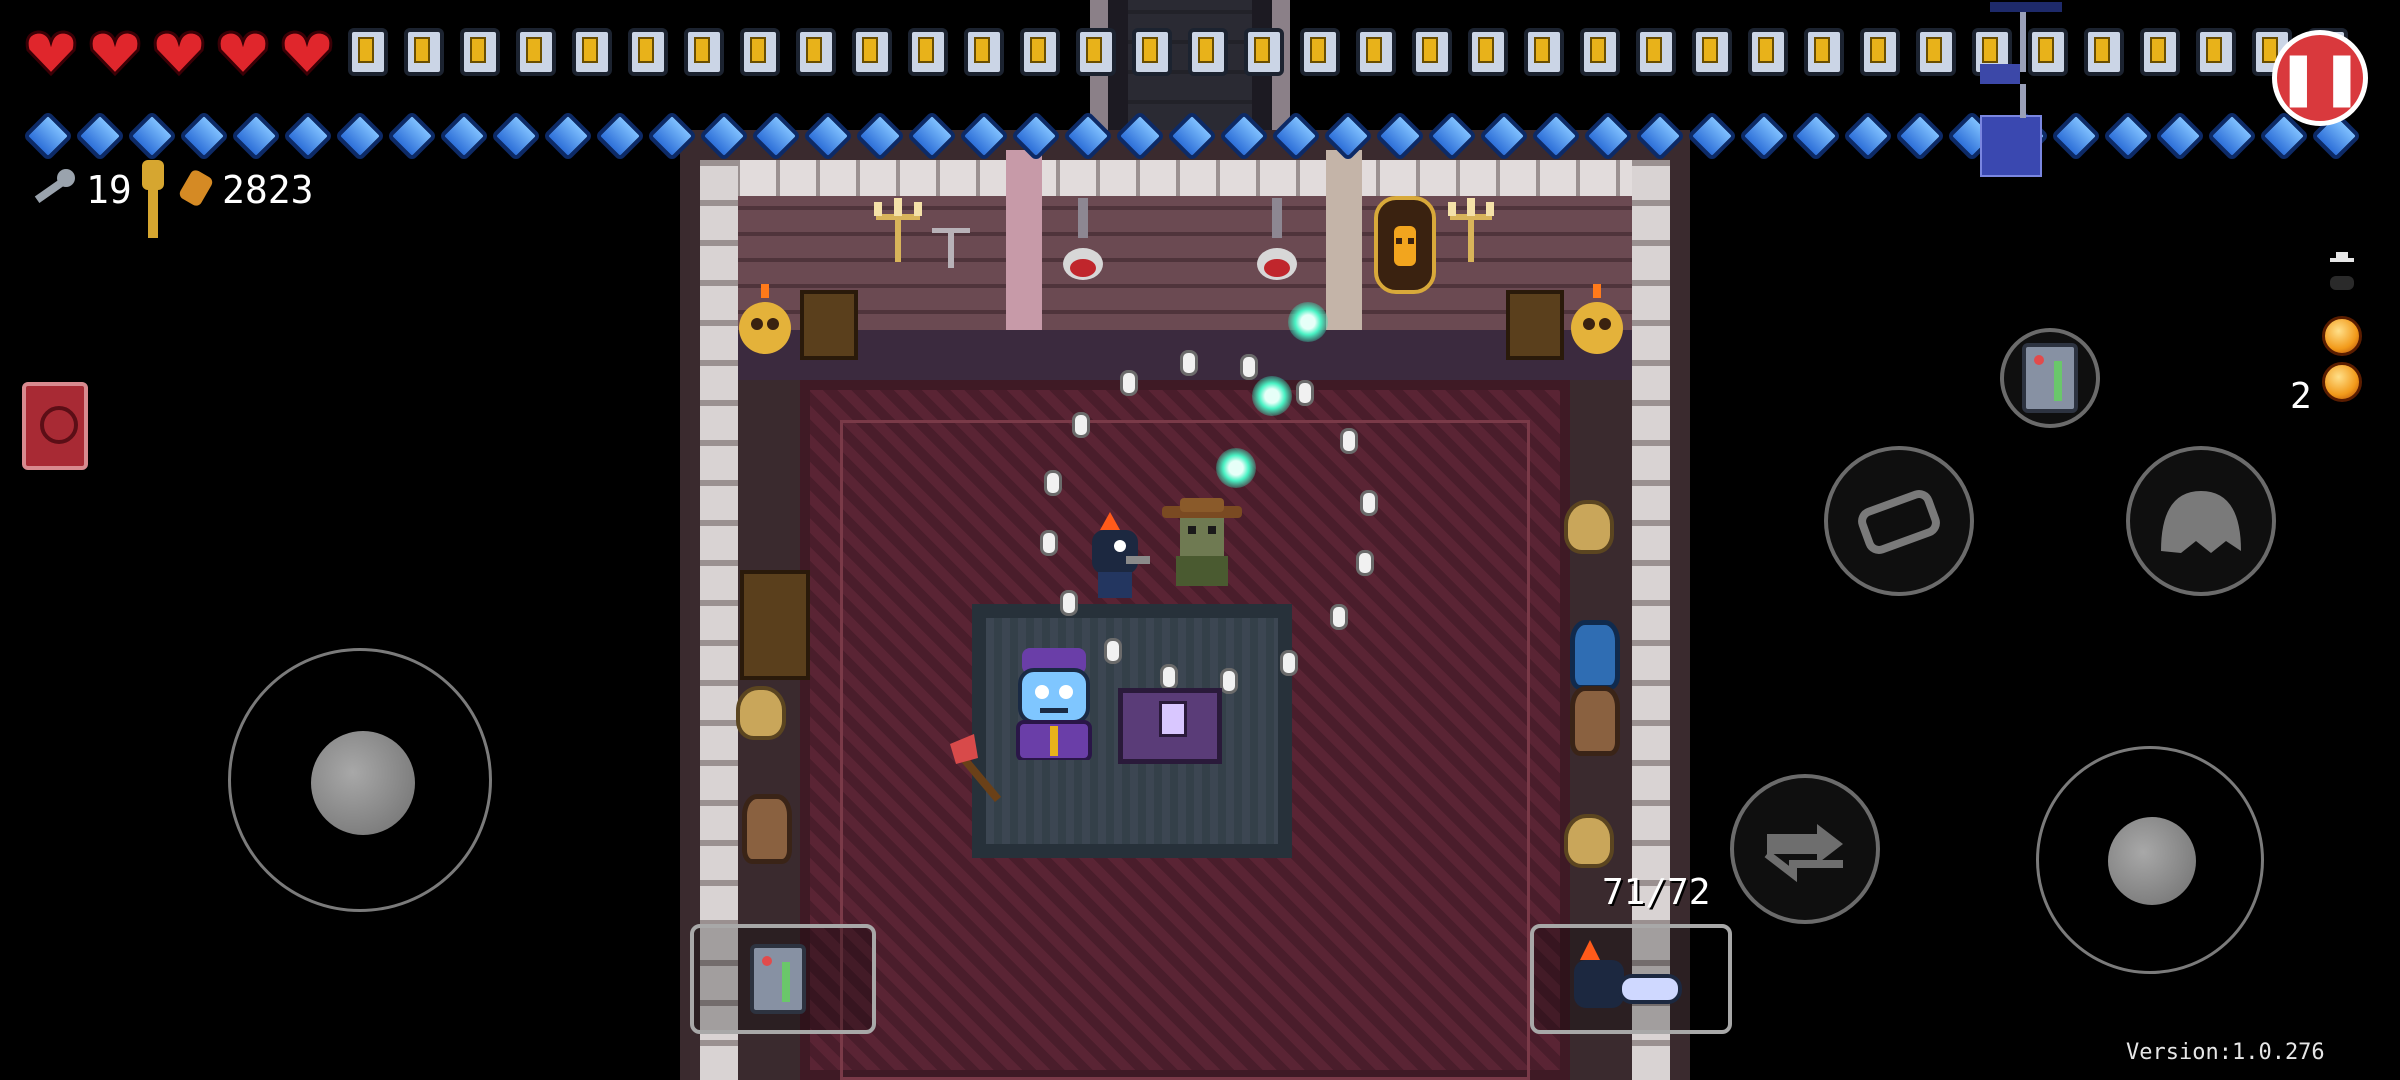 This screenshot has width=2400, height=1080. Describe the element at coordinates (55, 426) in the screenshot. I see `ammonomicon-journal-icon` at that location.